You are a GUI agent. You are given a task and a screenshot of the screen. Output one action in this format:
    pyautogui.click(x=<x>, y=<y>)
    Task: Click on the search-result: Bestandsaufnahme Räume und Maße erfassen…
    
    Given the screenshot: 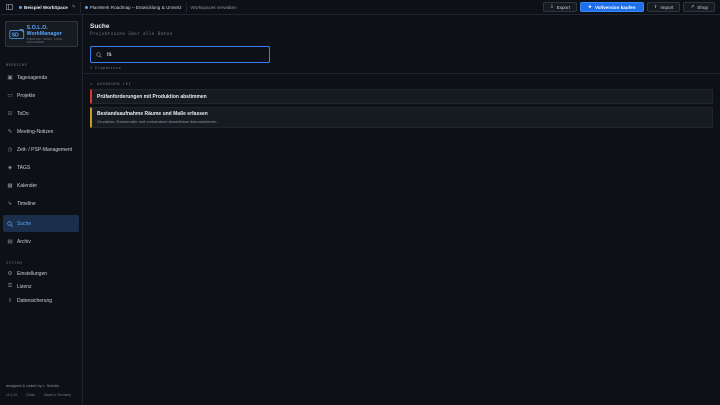 What is the action you would take?
    pyautogui.click(x=401, y=117)
    